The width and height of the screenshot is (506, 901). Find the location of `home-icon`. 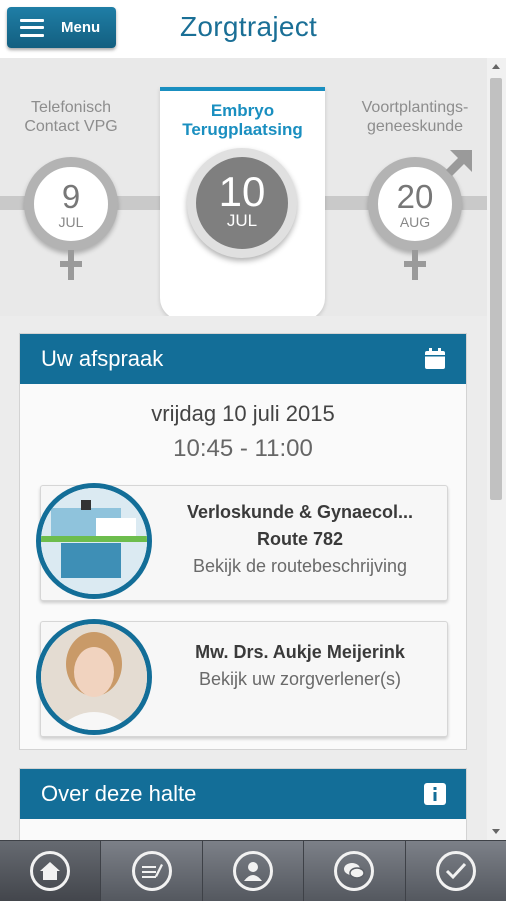

home-icon is located at coordinates (50, 871).